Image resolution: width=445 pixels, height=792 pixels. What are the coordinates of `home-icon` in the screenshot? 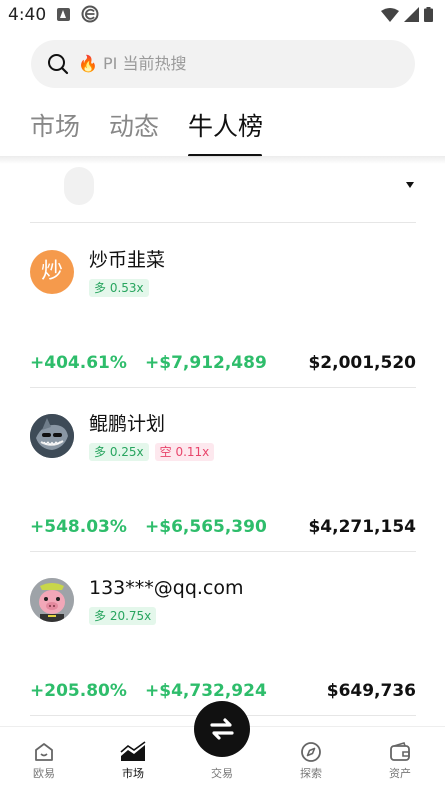 It's located at (44, 752).